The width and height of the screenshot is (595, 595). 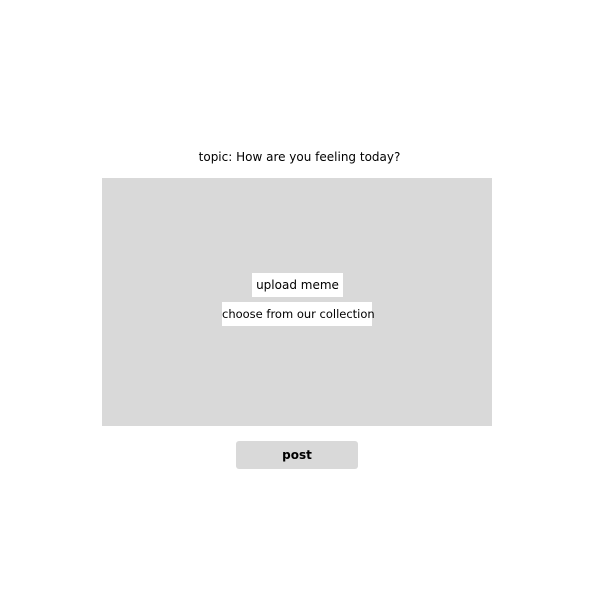 What do you see at coordinates (299, 157) in the screenshot?
I see `topic-heading: topic: How are you feeling today?` at bounding box center [299, 157].